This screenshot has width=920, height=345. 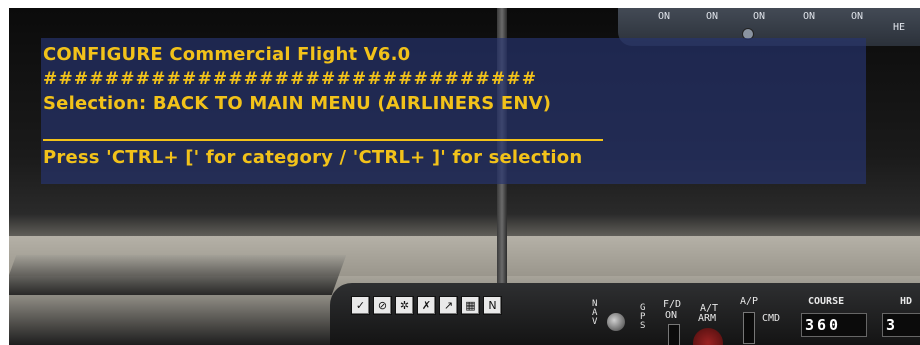 I want to click on gps-label: GPS, so click(x=643, y=317).